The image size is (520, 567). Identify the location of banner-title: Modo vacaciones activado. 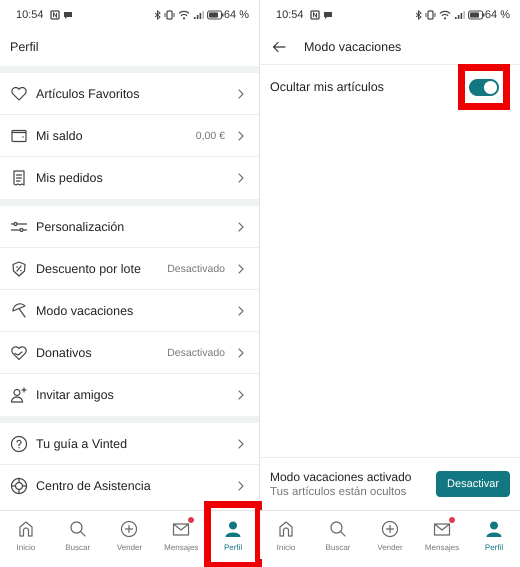
(341, 477).